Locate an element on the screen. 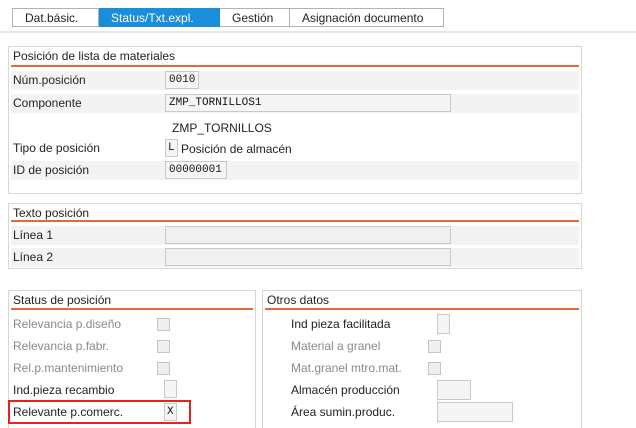 The width and height of the screenshot is (636, 428). status-posicion-rule is located at coordinates (132, 309).